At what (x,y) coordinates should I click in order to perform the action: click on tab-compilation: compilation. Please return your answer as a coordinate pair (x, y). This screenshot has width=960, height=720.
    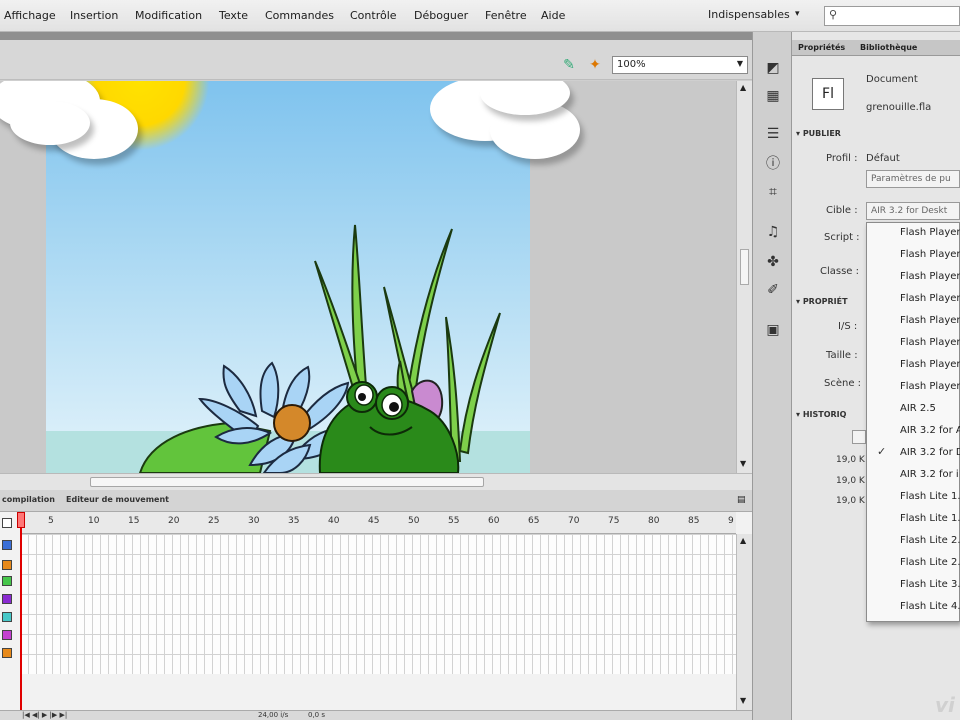
    Looking at the image, I should click on (28, 499).